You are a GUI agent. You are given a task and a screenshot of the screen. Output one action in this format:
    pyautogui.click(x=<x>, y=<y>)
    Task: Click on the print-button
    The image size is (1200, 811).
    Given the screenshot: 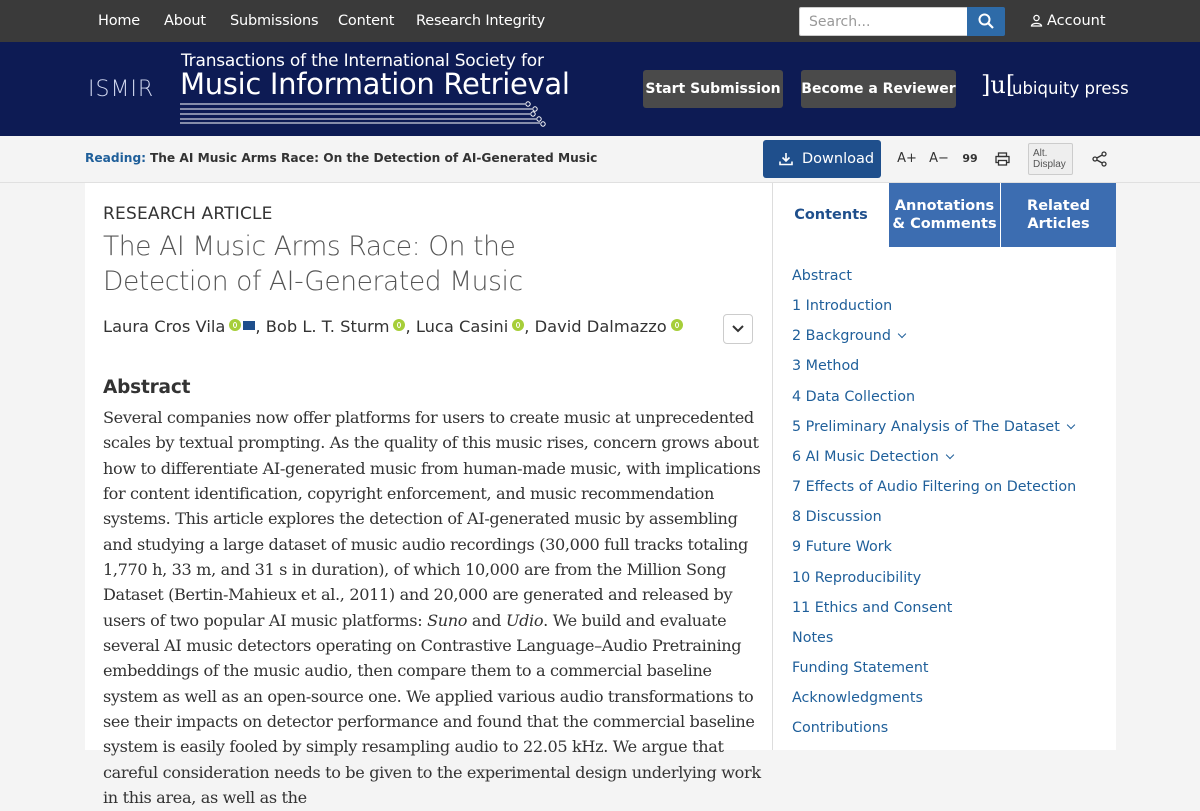 What is the action you would take?
    pyautogui.click(x=1002, y=159)
    